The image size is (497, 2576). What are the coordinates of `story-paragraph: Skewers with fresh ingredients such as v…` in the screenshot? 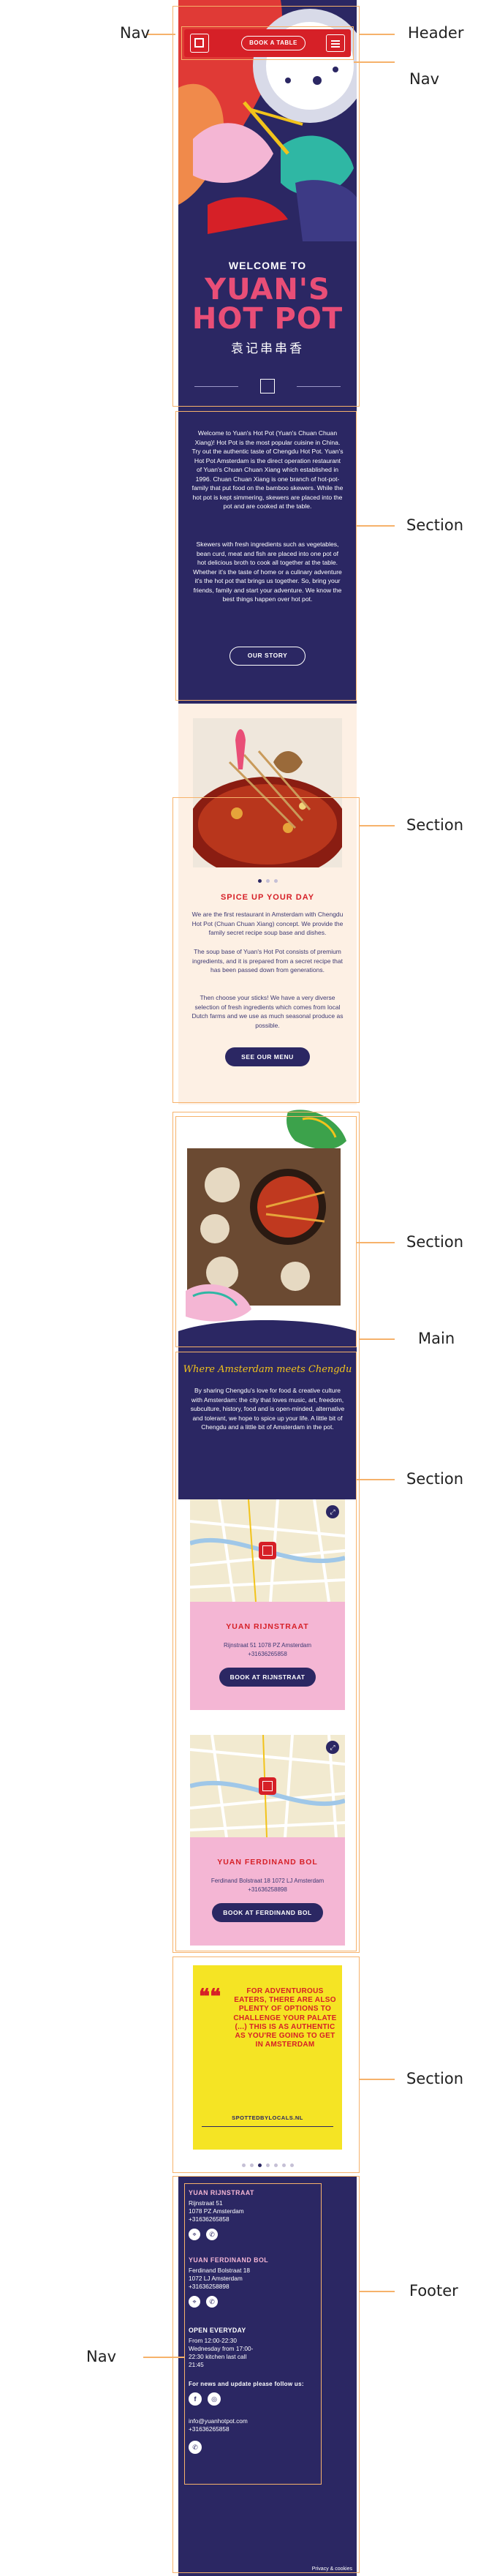 It's located at (267, 572).